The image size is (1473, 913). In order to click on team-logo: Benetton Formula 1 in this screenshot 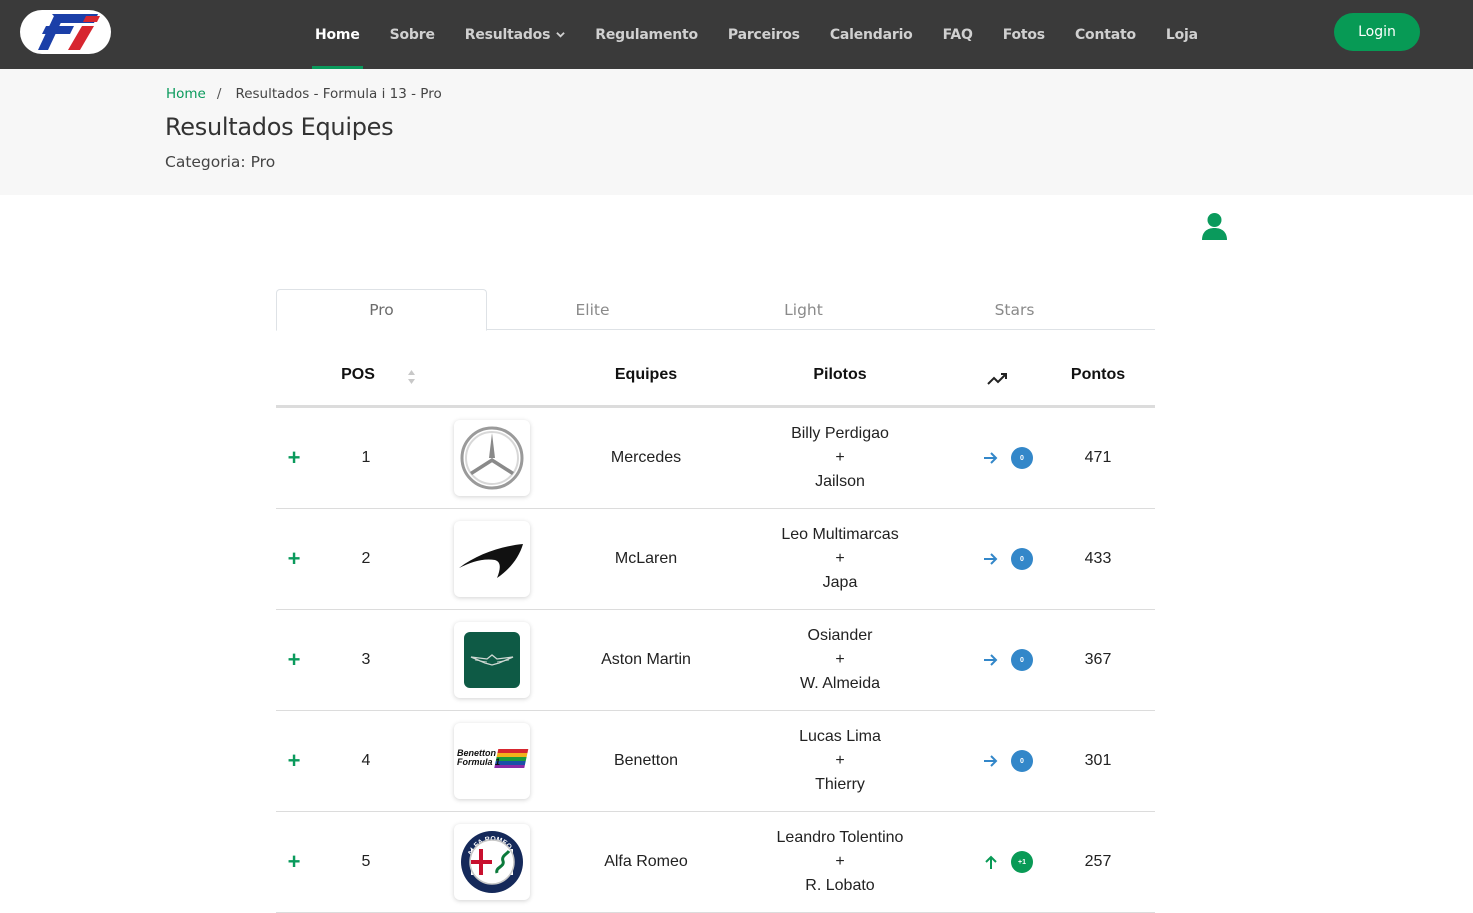, I will do `click(492, 761)`.